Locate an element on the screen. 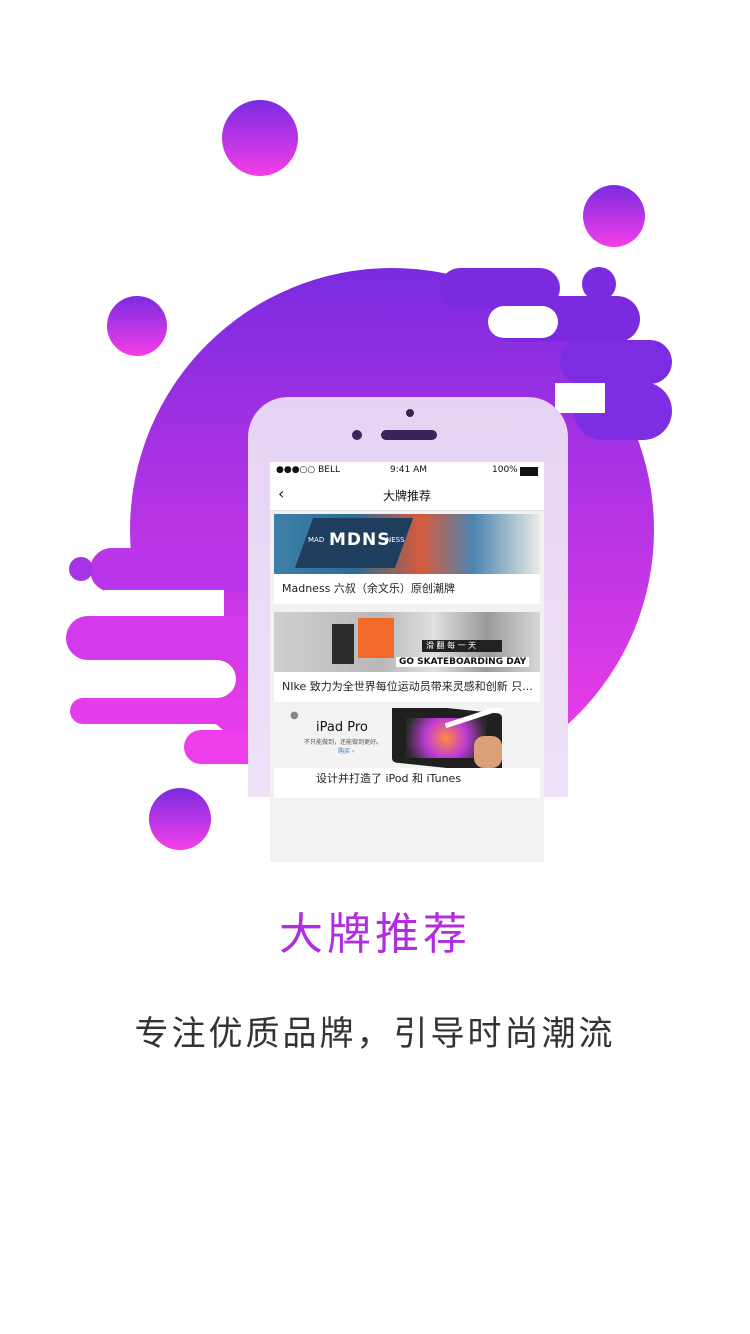 This screenshot has height=1334, width=750. brand-card-madness: MDNS MAD NESS Madness 六叔（余文乐）原创潮牌 is located at coordinates (407, 559).